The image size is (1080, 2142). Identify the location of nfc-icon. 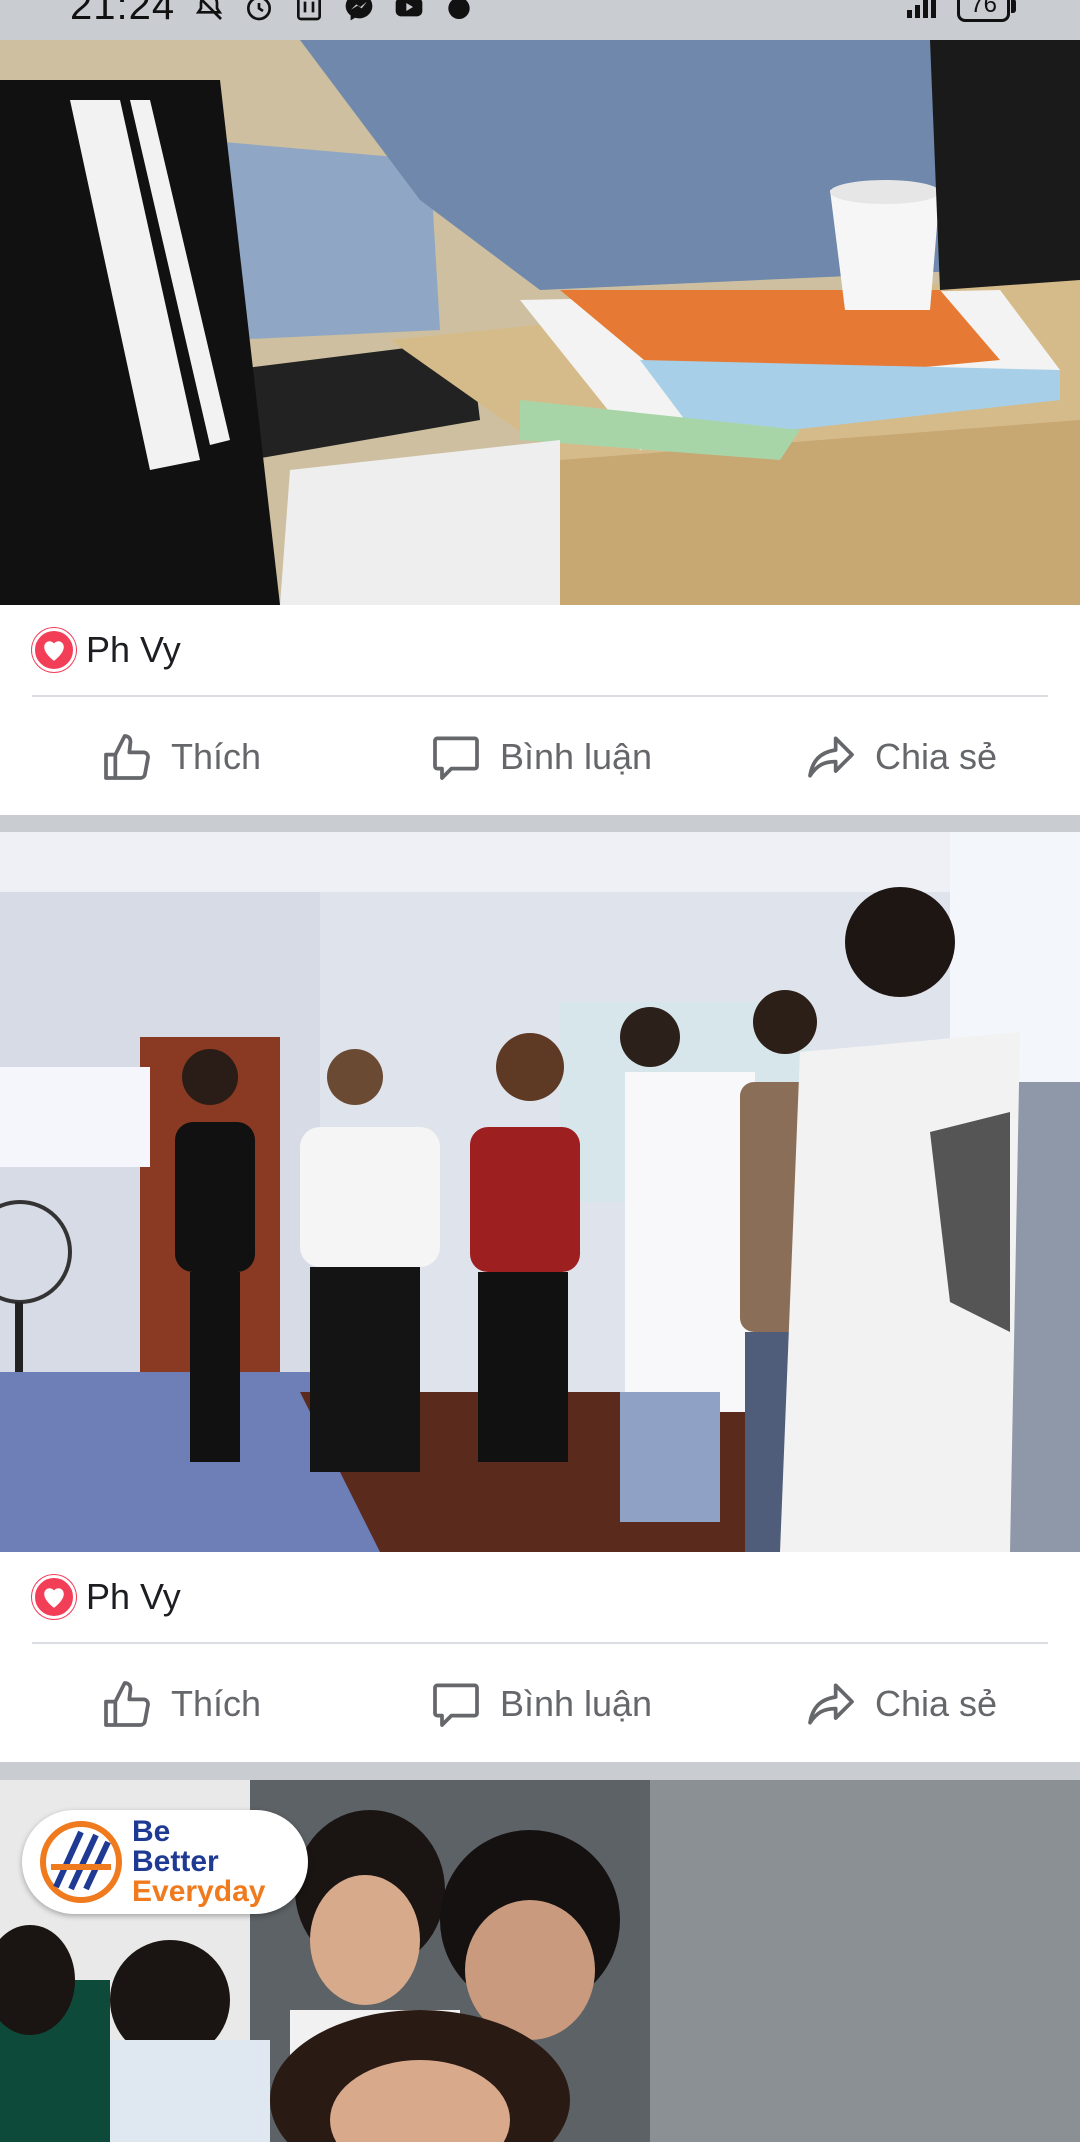
(309, 10).